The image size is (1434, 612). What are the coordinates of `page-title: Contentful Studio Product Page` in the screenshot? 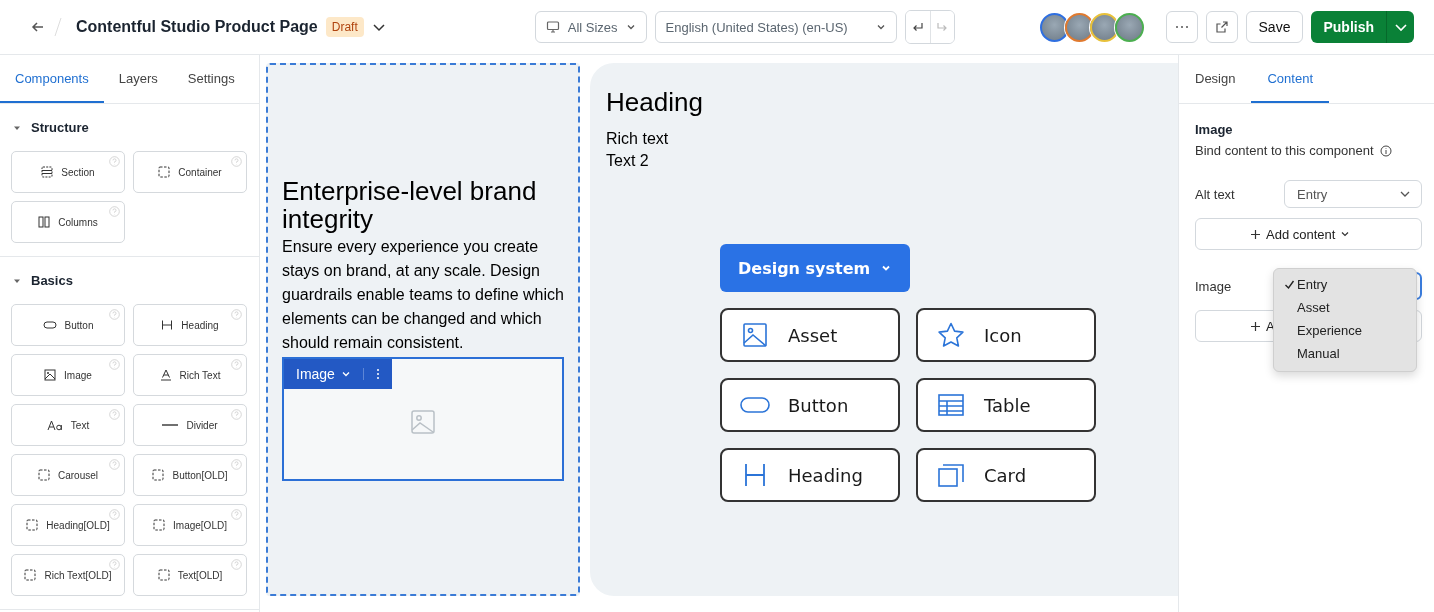 It's located at (197, 27).